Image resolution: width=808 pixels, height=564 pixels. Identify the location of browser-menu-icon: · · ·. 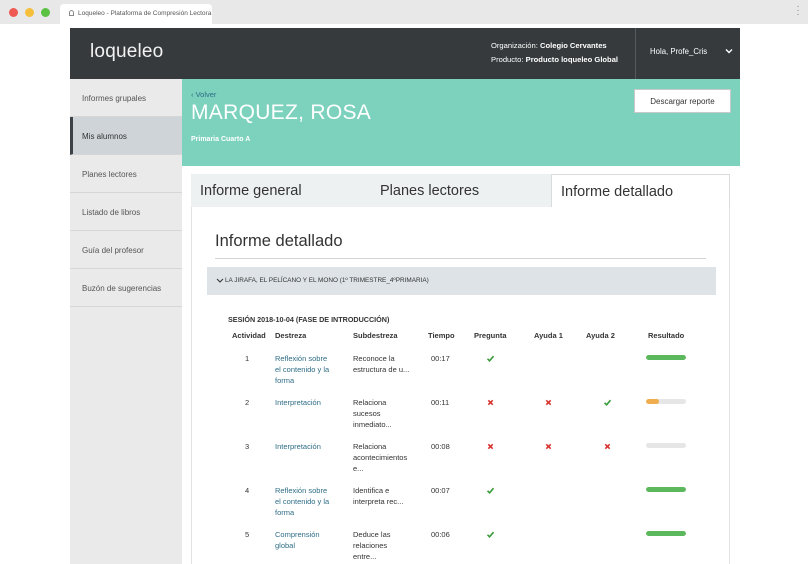
(798, 11).